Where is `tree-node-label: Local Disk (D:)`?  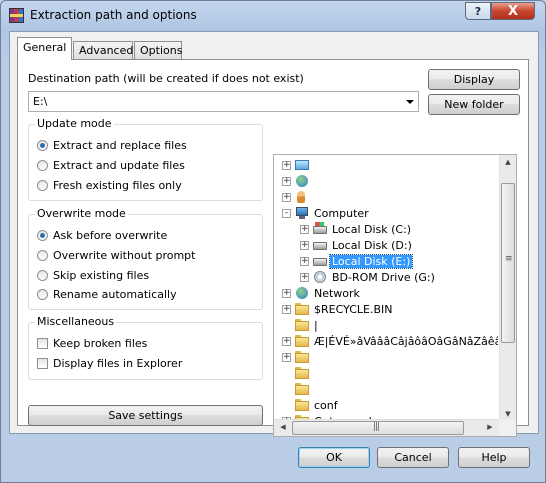 tree-node-label: Local Disk (D:) is located at coordinates (372, 245).